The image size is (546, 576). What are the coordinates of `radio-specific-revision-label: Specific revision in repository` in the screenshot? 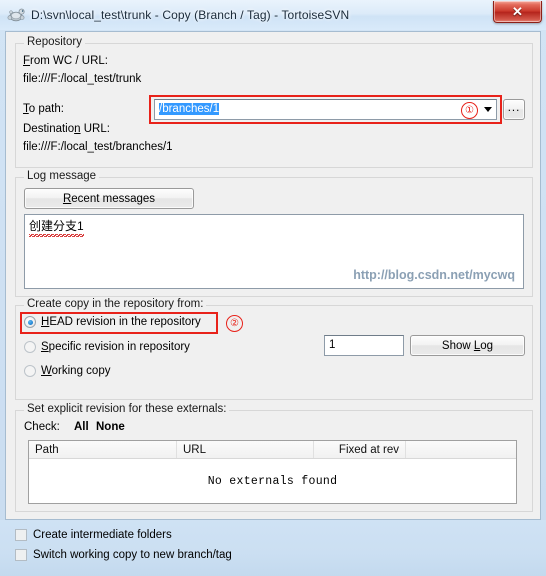 It's located at (115, 347).